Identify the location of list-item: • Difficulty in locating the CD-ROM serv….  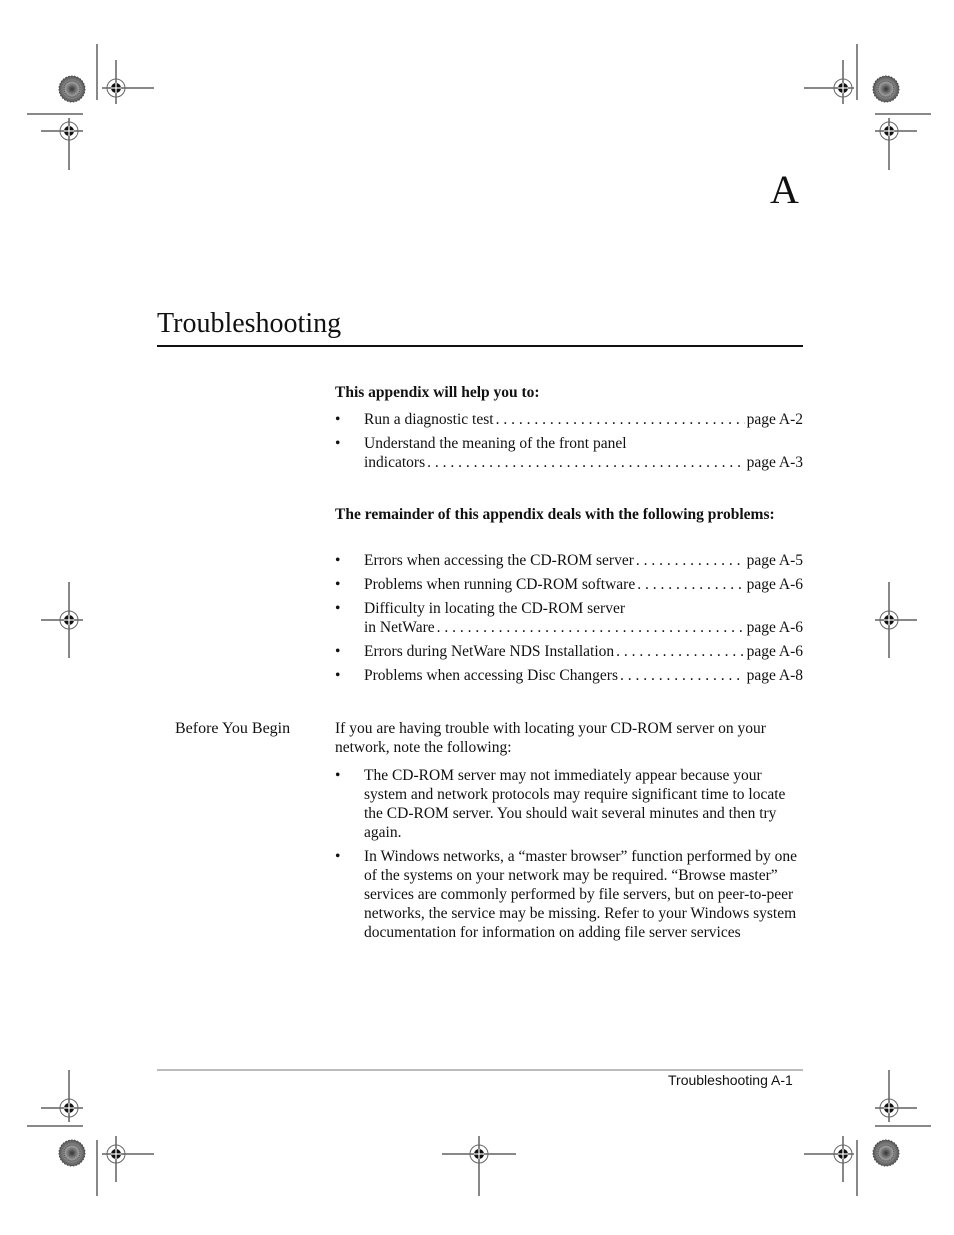
(569, 618).